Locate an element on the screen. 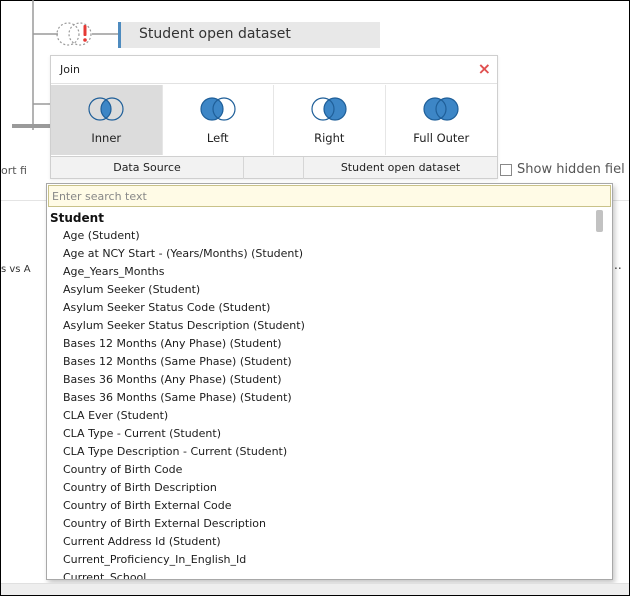 The height and width of the screenshot is (596, 630). join-type-selector: Inner Left Right Full Outer is located at coordinates (274, 120).